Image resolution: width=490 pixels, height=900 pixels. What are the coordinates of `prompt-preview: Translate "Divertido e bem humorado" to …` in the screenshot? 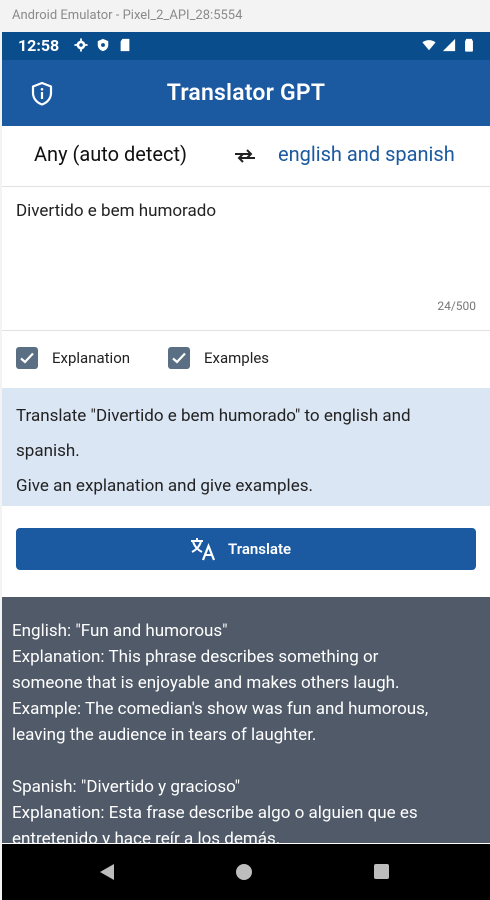 It's located at (246, 447).